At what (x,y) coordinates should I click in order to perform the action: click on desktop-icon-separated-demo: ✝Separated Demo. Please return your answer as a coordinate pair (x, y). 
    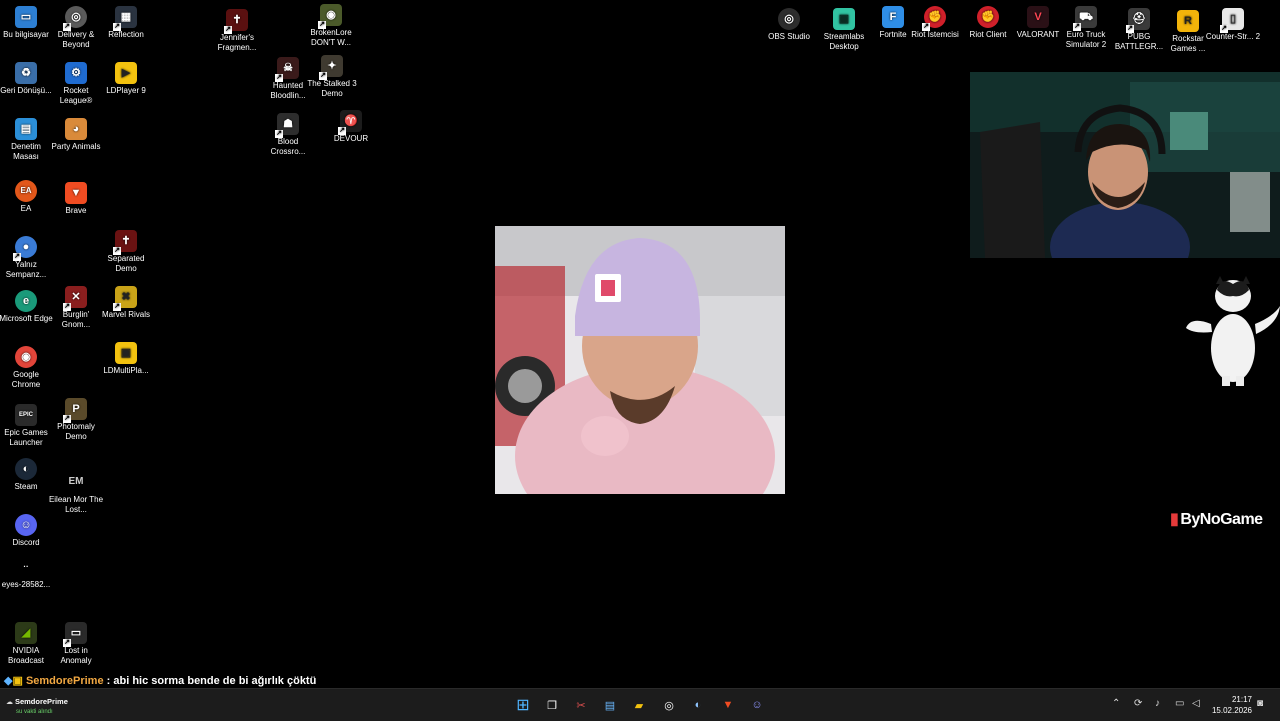
    Looking at the image, I should click on (126, 252).